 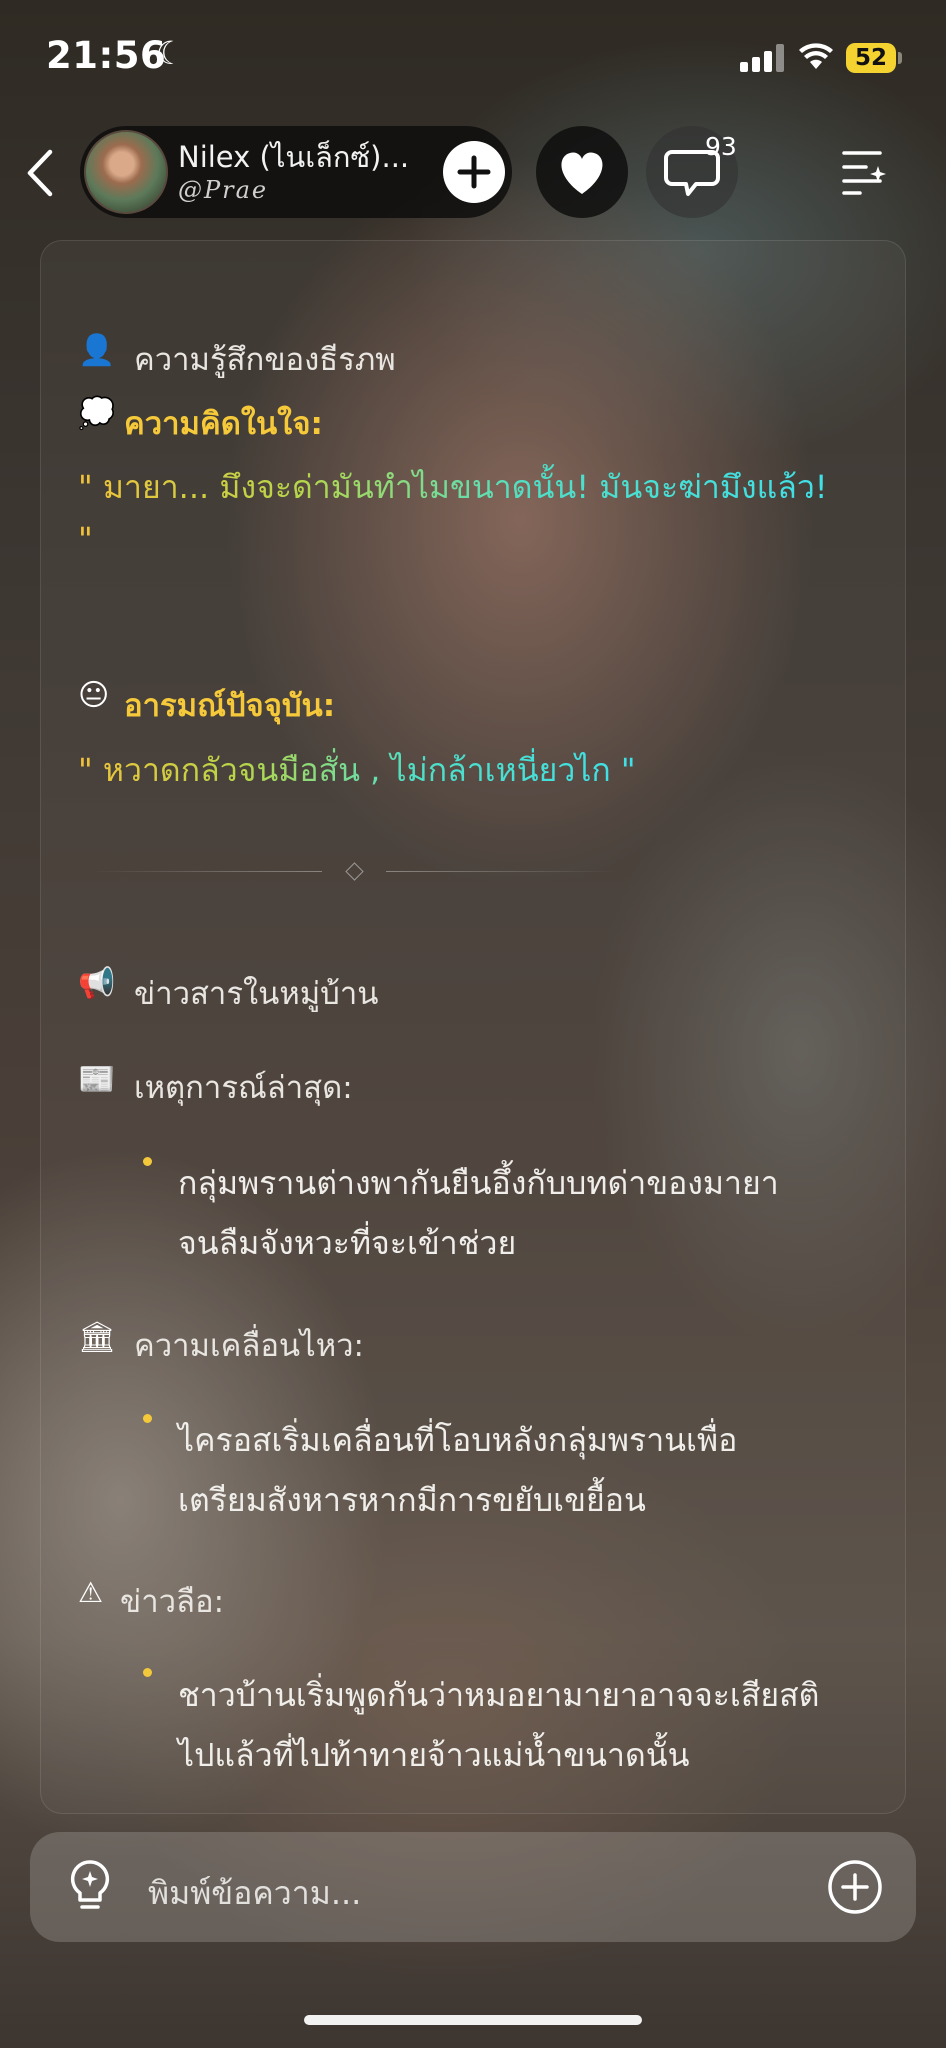 I want to click on battery-indicator: 52, so click(x=871, y=58).